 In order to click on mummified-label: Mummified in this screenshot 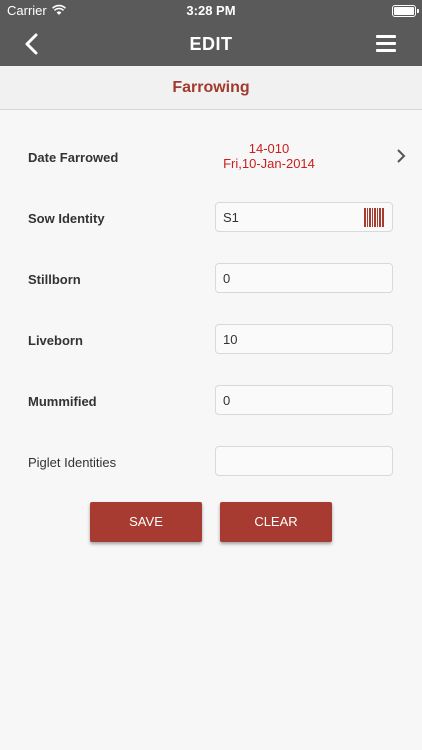, I will do `click(62, 401)`.